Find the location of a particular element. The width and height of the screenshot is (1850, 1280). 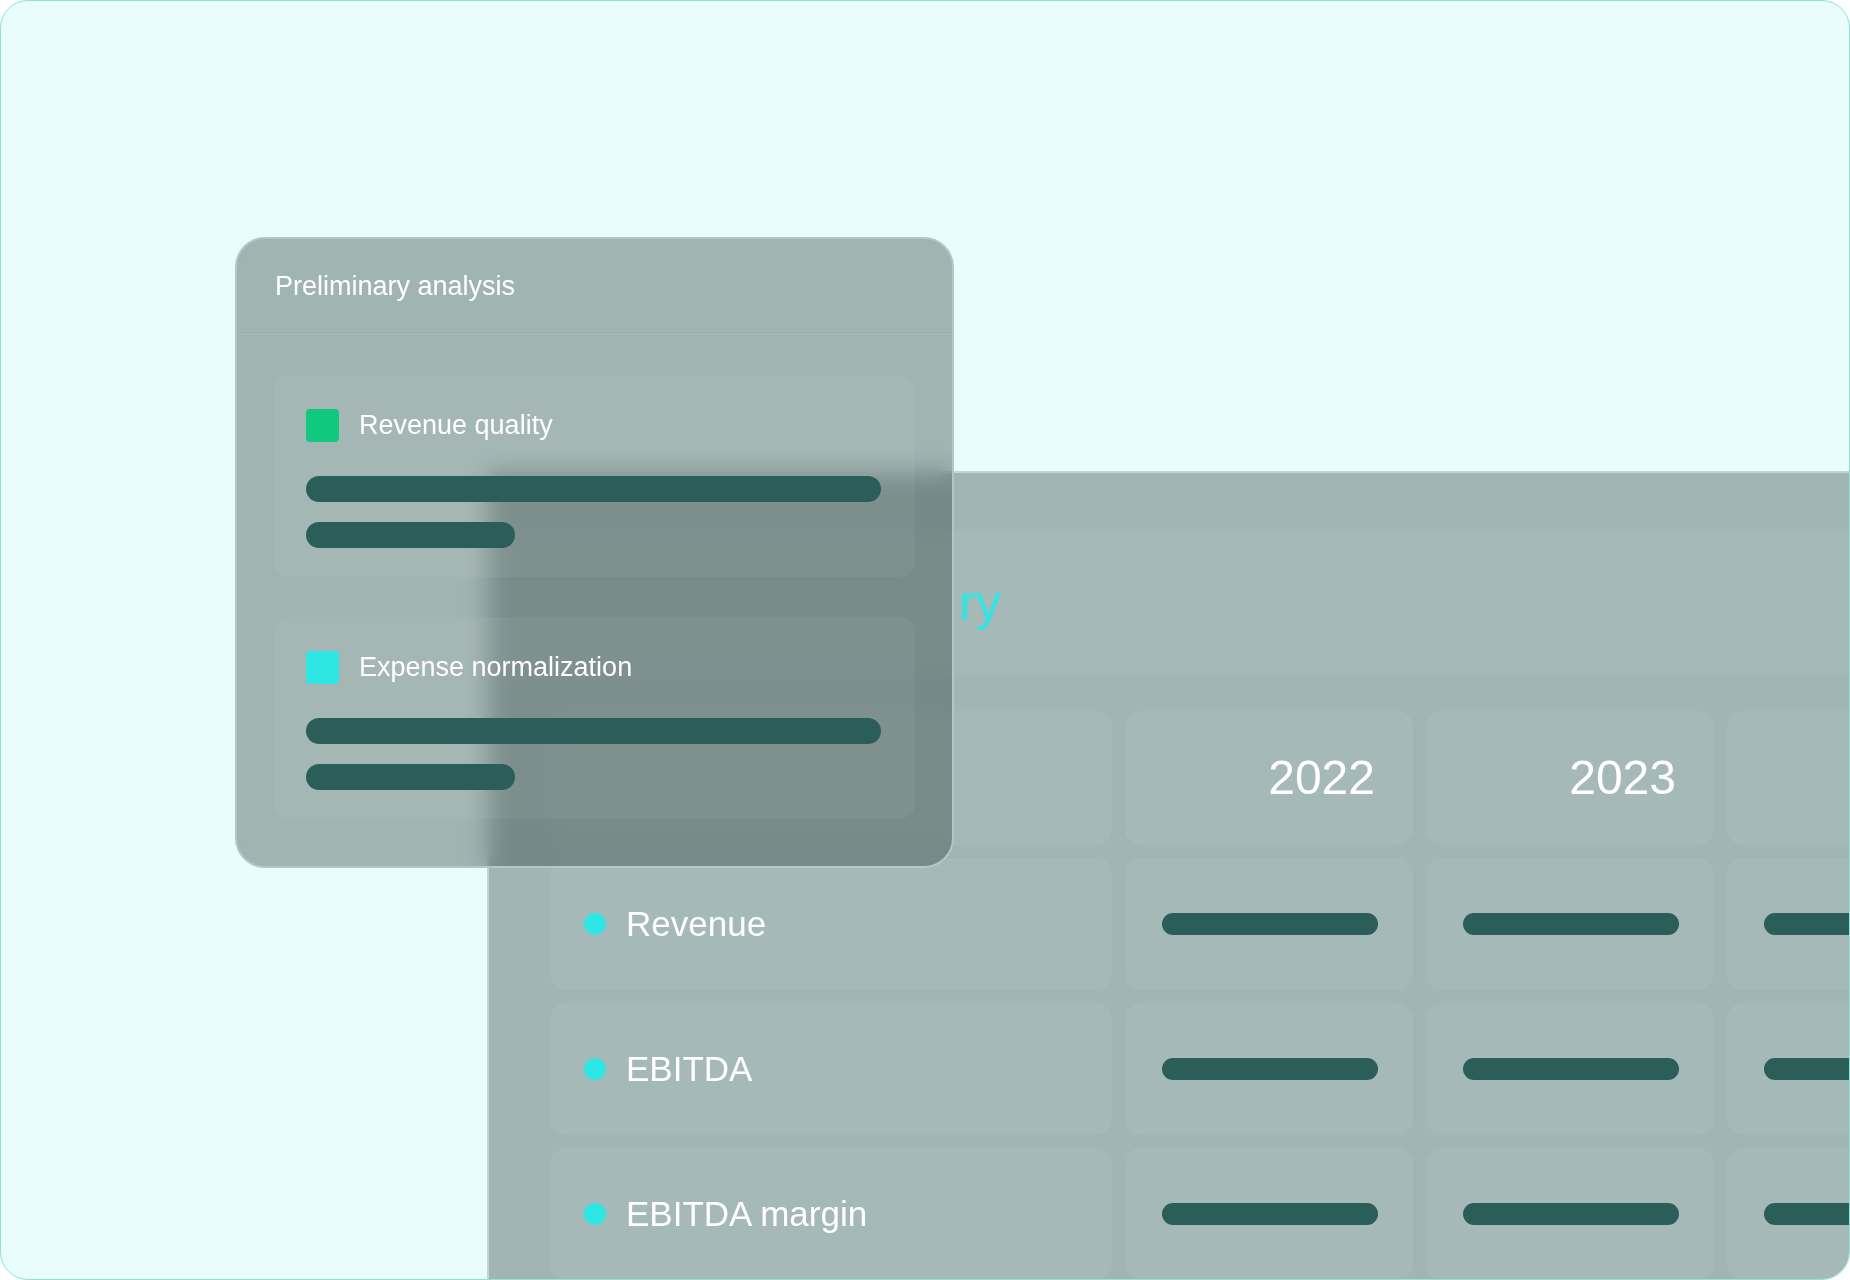

year-header: 2022 is located at coordinates (1321, 778).